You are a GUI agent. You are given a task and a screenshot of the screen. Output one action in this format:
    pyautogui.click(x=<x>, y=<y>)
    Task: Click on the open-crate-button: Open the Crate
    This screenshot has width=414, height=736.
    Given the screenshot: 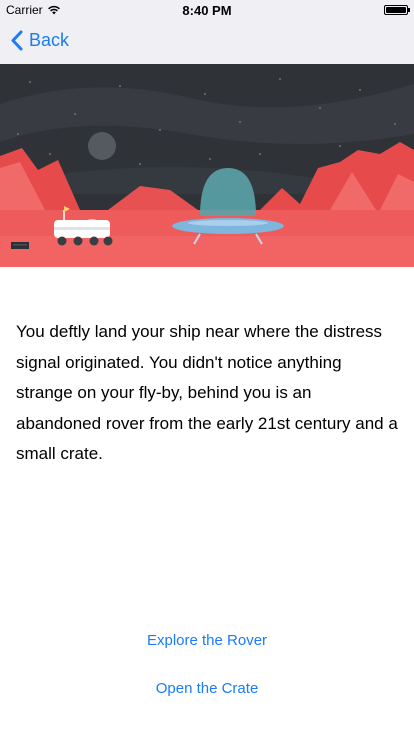 What is the action you would take?
    pyautogui.click(x=207, y=688)
    